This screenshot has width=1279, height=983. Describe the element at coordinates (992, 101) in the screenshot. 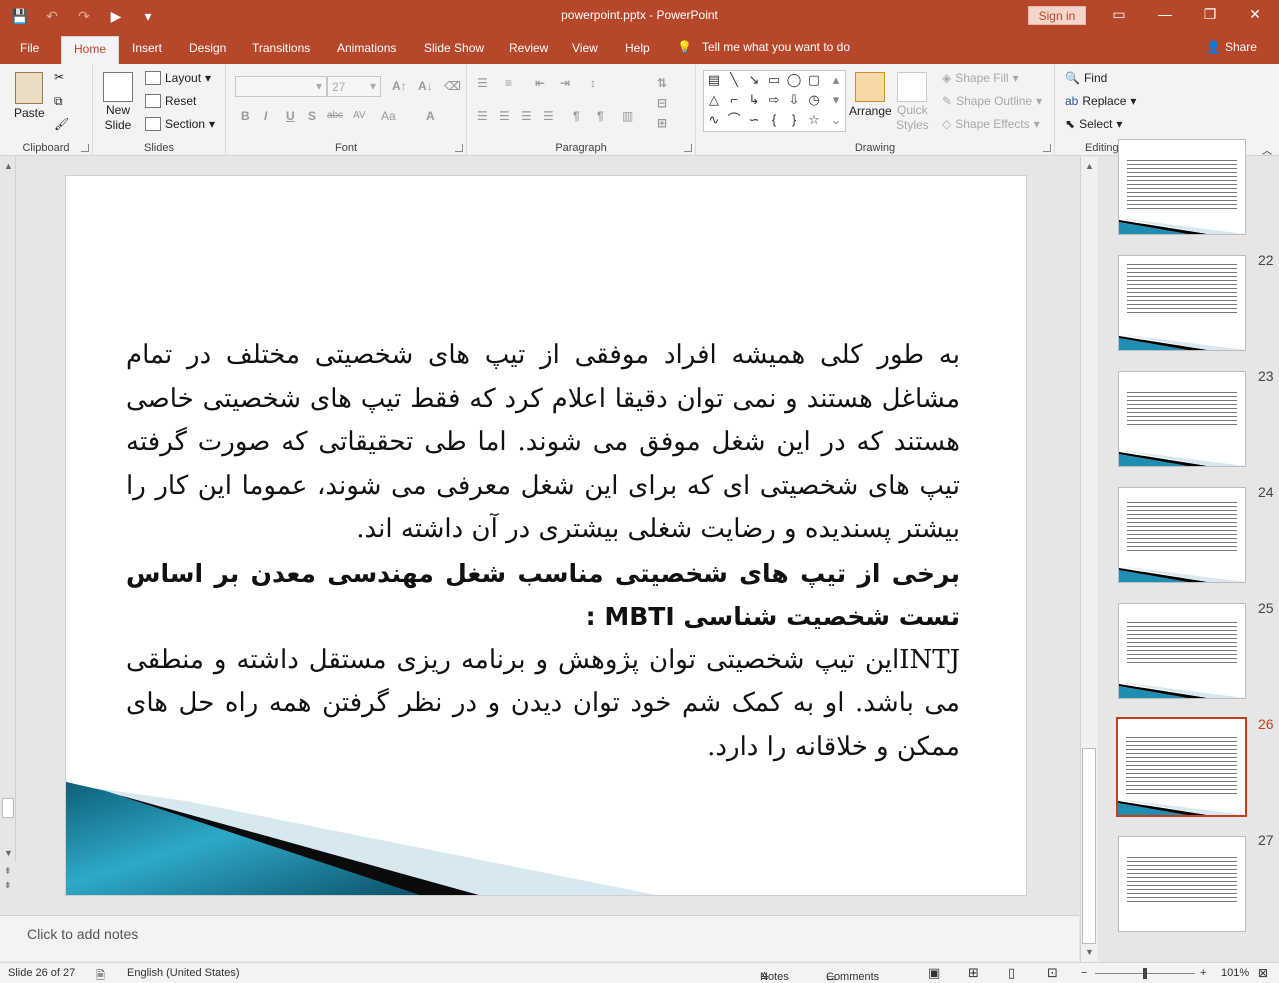

I see `shape-outline-button: ✎ Shape Outline ▾` at that location.